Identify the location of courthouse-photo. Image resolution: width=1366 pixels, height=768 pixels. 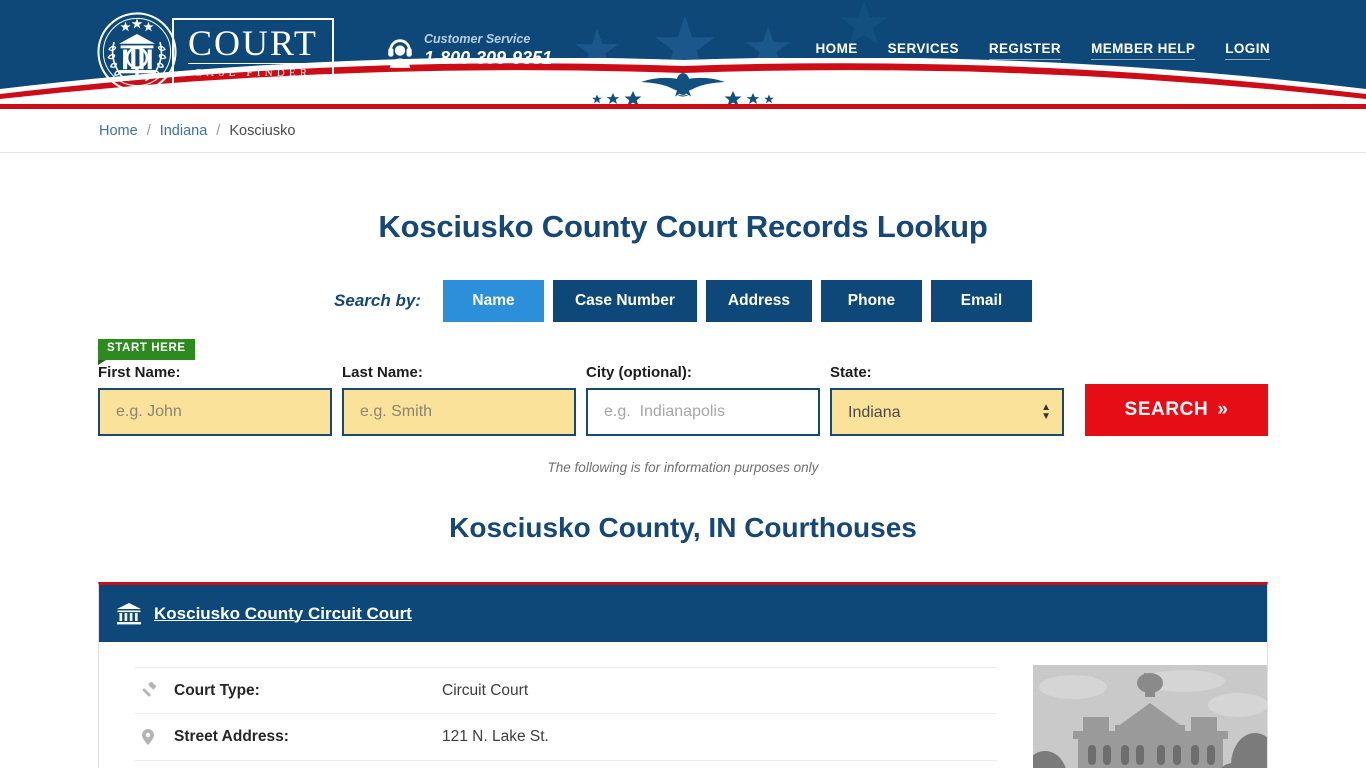
(1150, 716).